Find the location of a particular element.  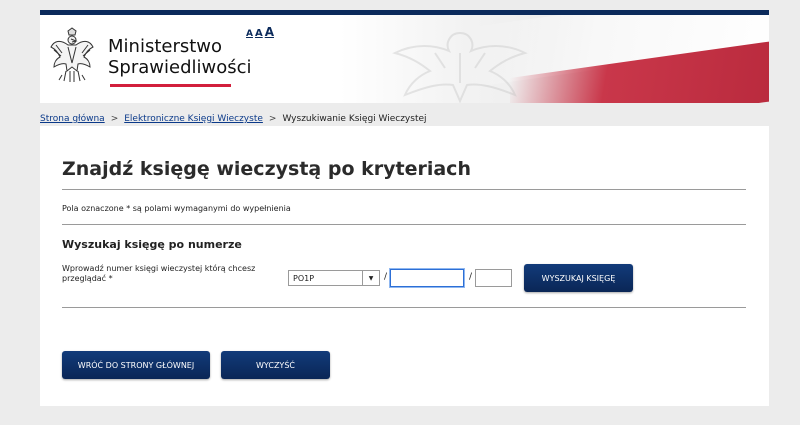

font-size-medium-button: A is located at coordinates (259, 33).